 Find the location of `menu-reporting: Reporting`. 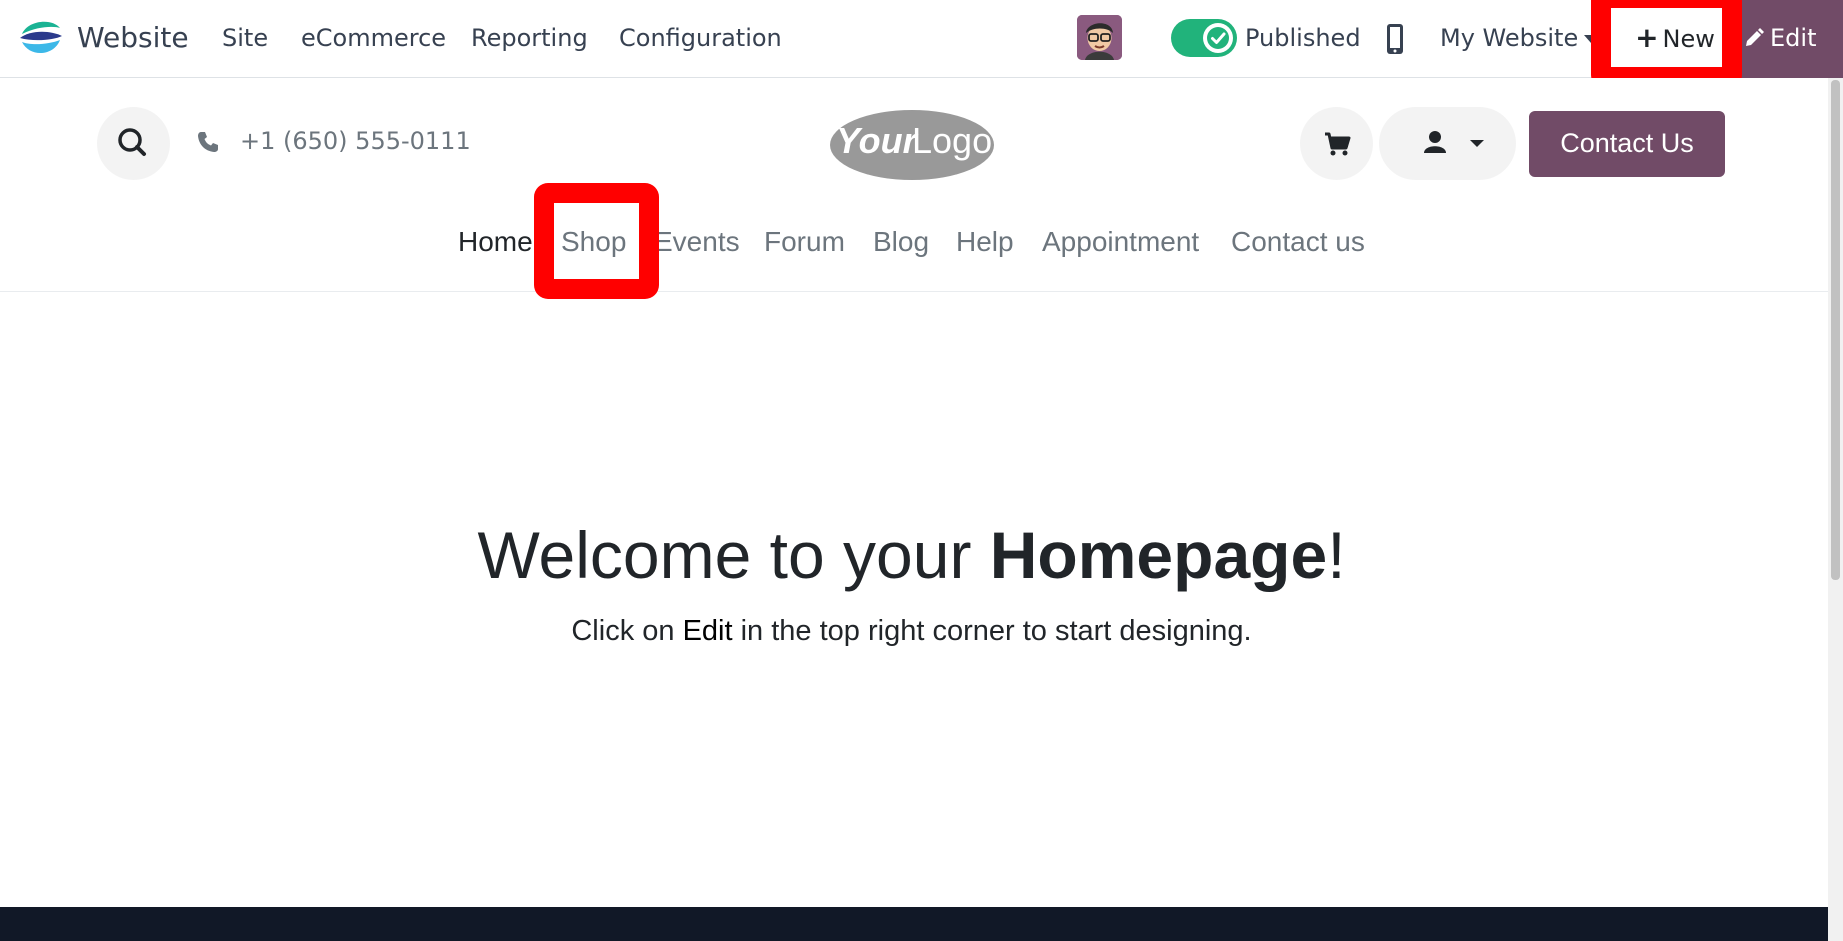

menu-reporting: Reporting is located at coordinates (529, 38).